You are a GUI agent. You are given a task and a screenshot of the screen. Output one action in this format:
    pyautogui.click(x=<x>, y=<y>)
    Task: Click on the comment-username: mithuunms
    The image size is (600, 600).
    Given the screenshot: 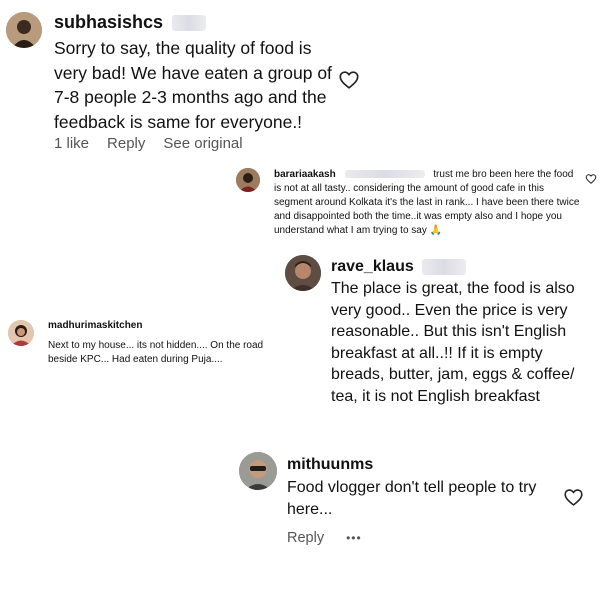 What is the action you would take?
    pyautogui.click(x=330, y=465)
    